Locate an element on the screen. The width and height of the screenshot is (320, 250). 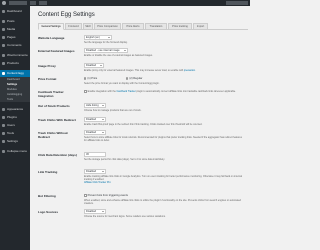
sidebar-item-users: Users is located at coordinates (15, 125).